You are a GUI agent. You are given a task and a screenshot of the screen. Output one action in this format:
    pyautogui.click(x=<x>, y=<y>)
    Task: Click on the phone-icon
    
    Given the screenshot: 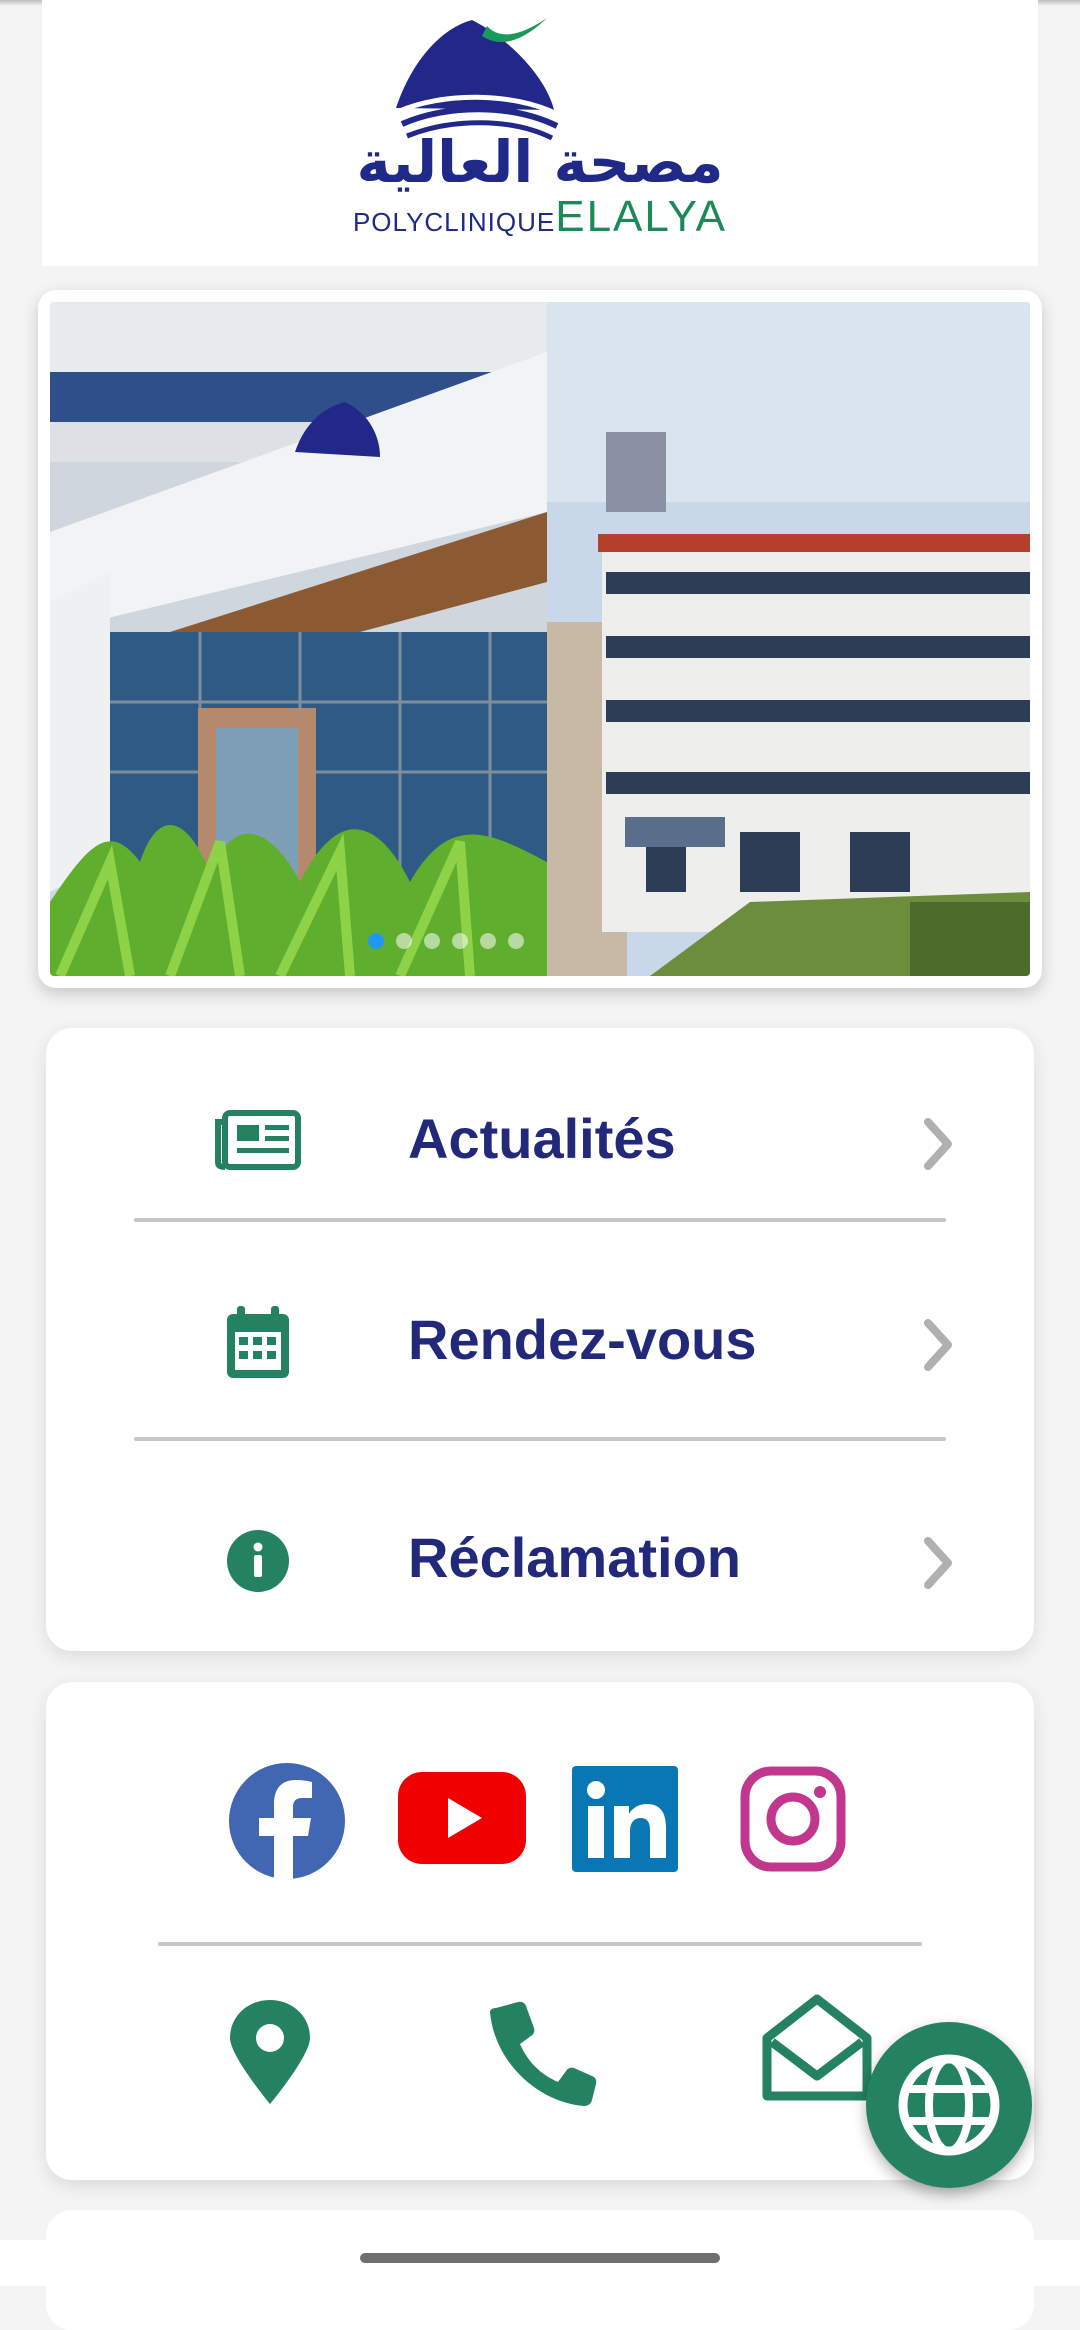 What is the action you would take?
    pyautogui.click(x=543, y=2052)
    